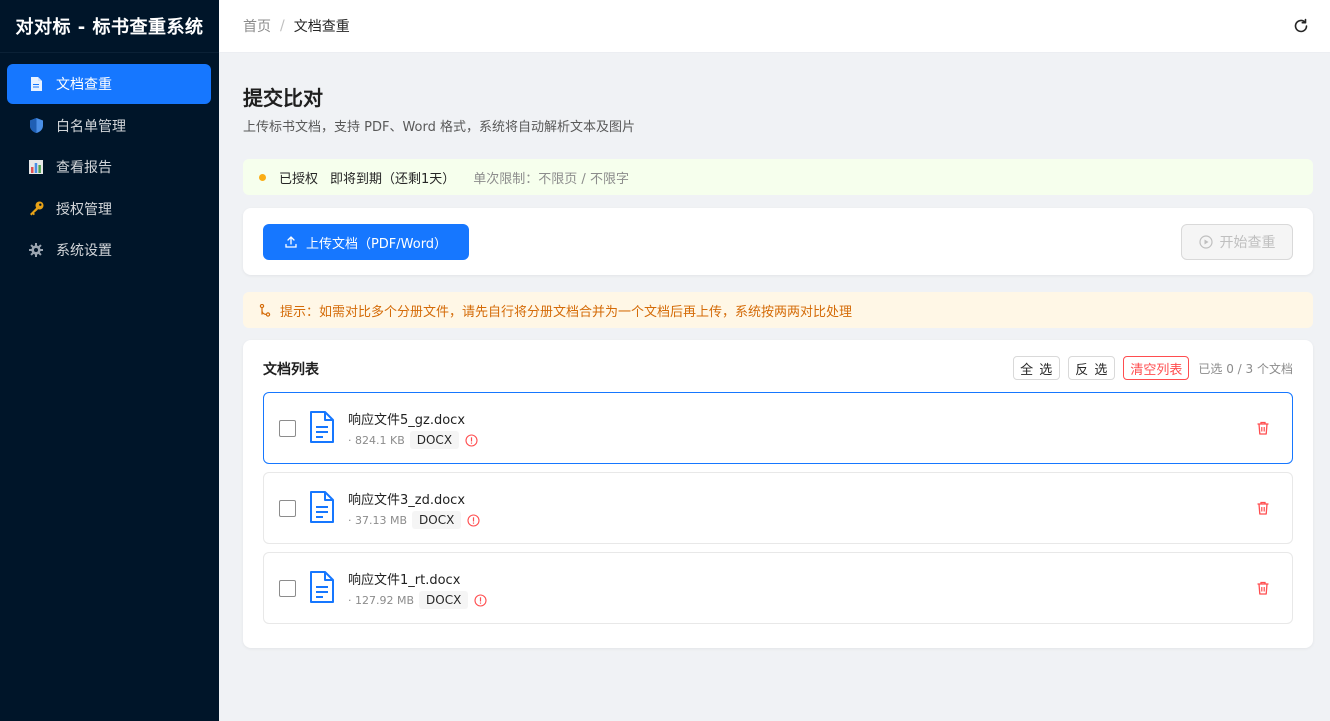  What do you see at coordinates (1245, 368) in the screenshot?
I see `selected-count: 已选 0 / 3 个文档` at bounding box center [1245, 368].